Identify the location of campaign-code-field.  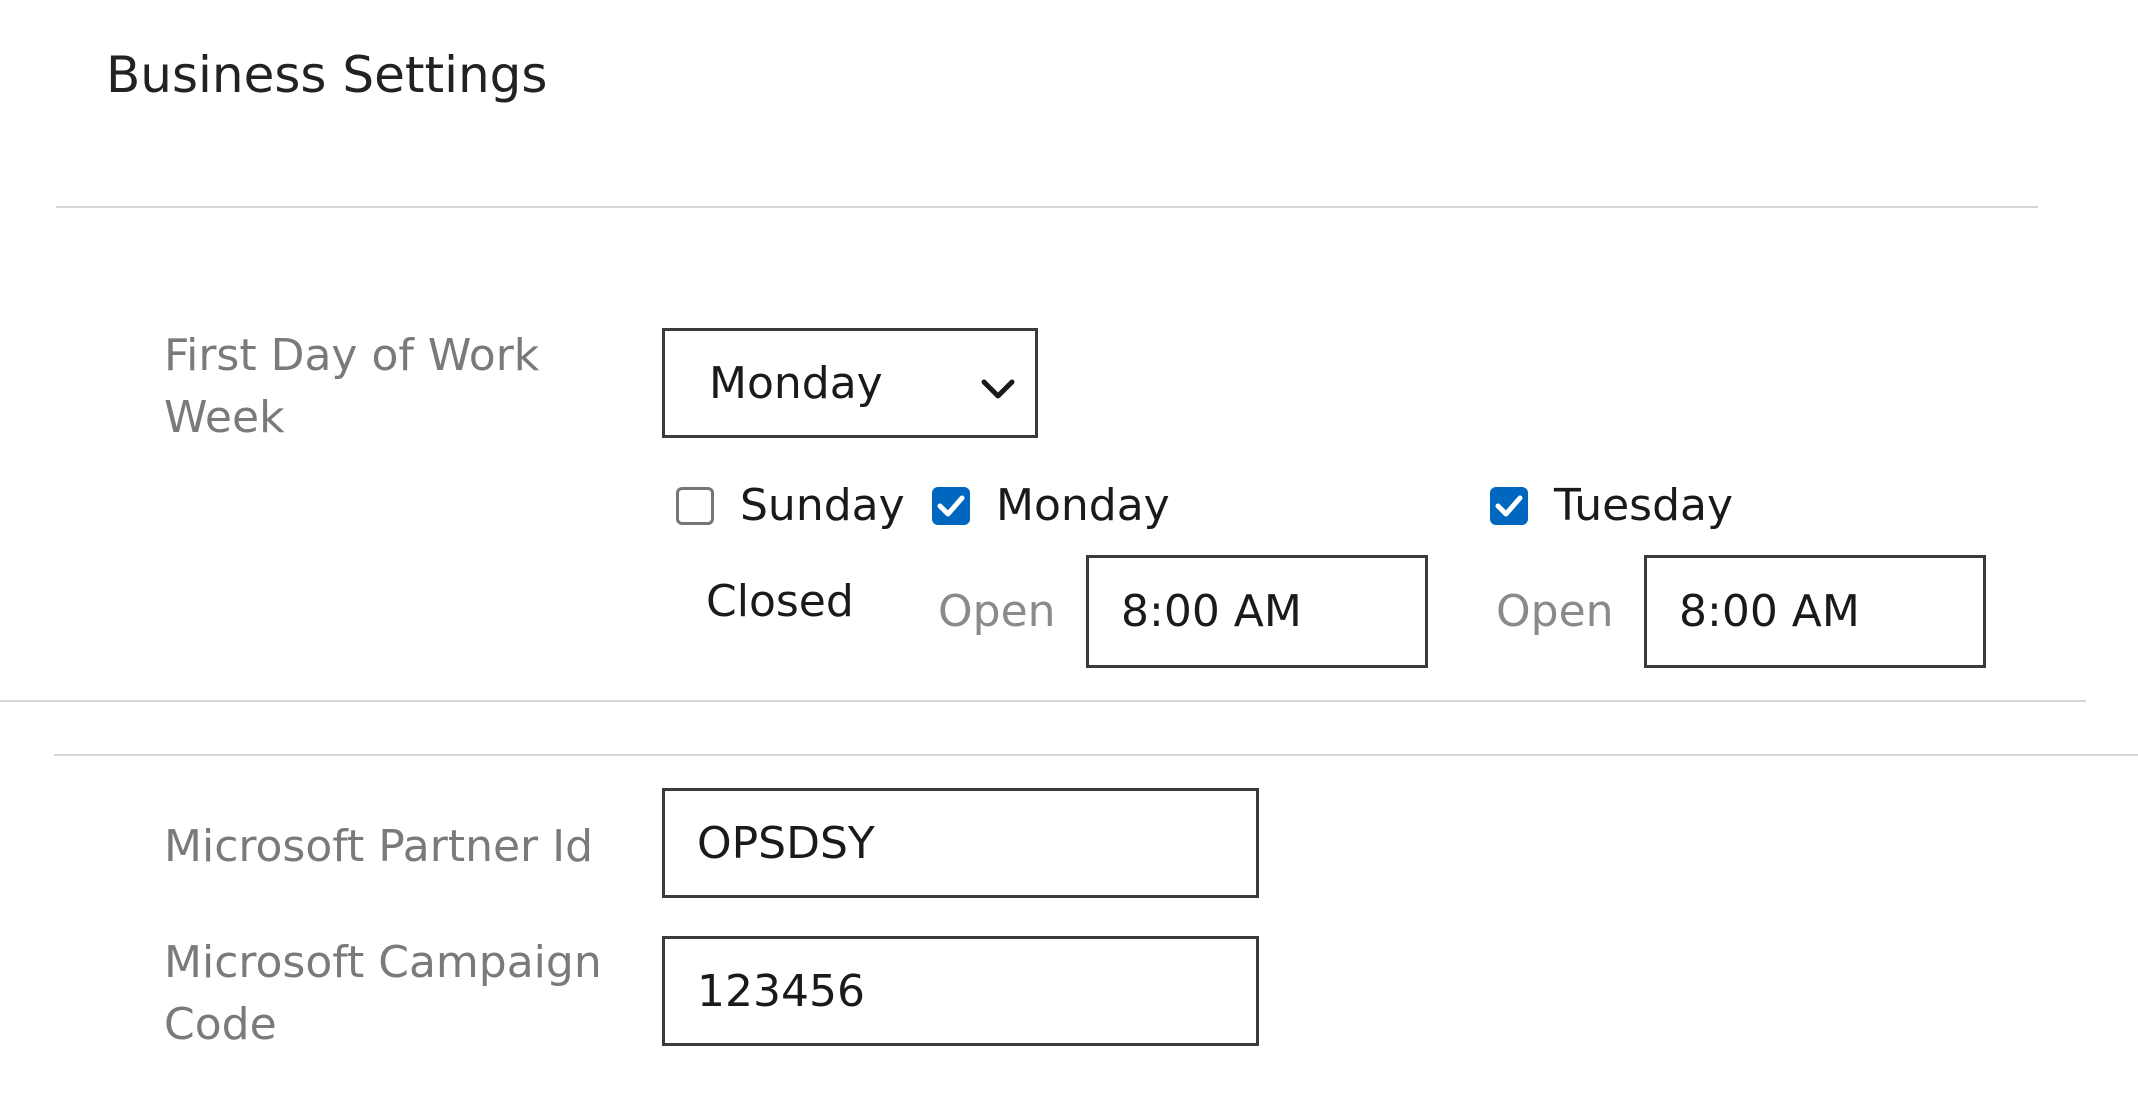
(960, 991).